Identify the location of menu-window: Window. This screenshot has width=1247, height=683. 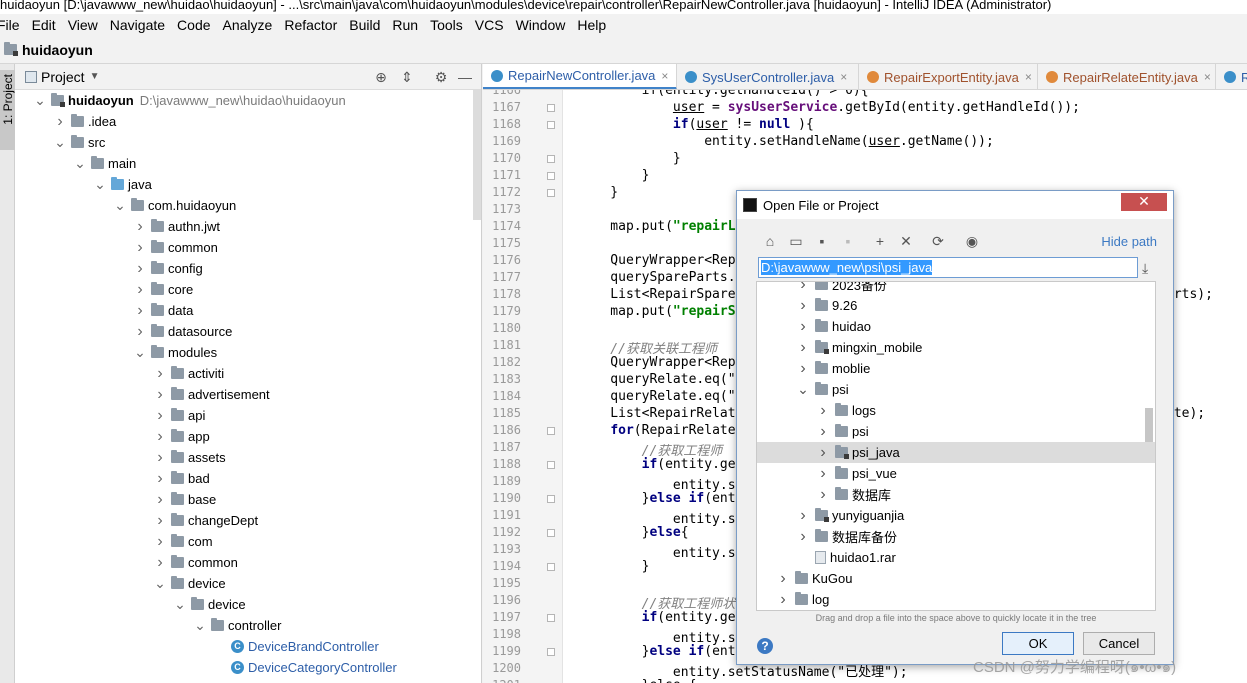
(541, 25).